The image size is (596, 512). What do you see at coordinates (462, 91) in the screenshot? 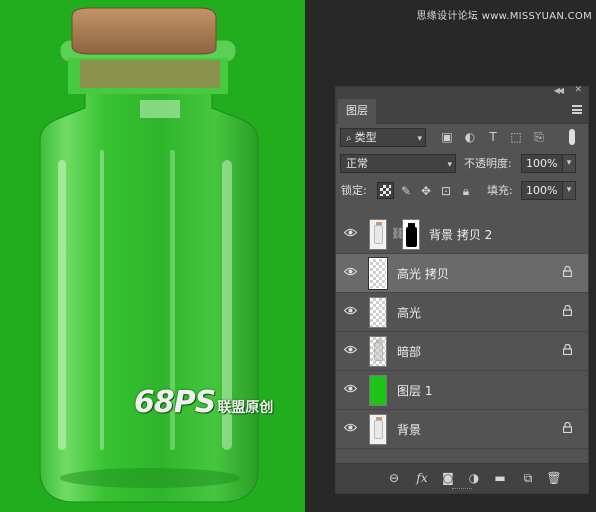
I see `panel-topbar: ◀◀ ✕` at bounding box center [462, 91].